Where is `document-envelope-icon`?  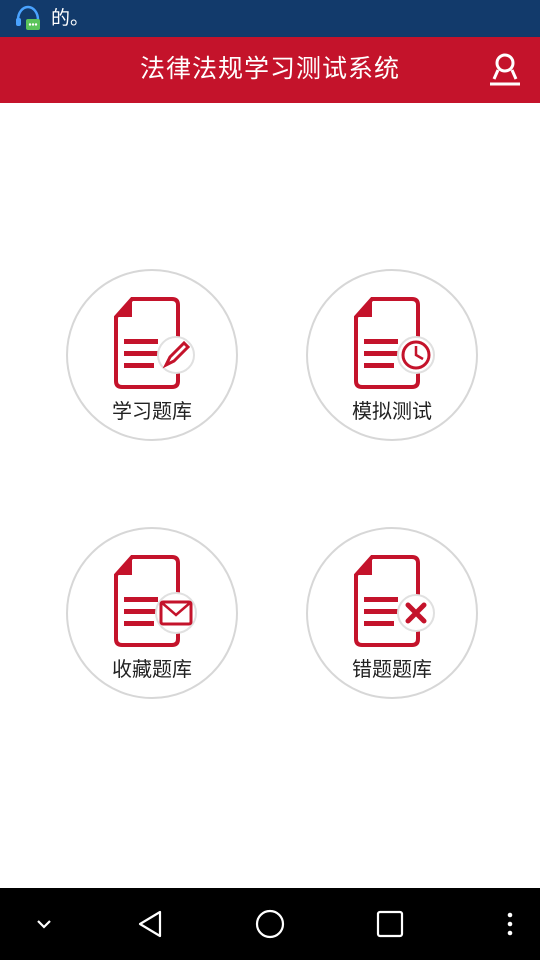
document-envelope-icon is located at coordinates (155, 601).